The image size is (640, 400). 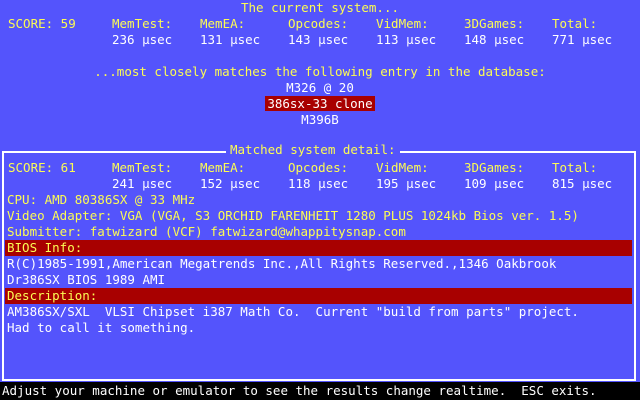 What do you see at coordinates (142, 23) in the screenshot?
I see `current-memtest-header: MemTest:` at bounding box center [142, 23].